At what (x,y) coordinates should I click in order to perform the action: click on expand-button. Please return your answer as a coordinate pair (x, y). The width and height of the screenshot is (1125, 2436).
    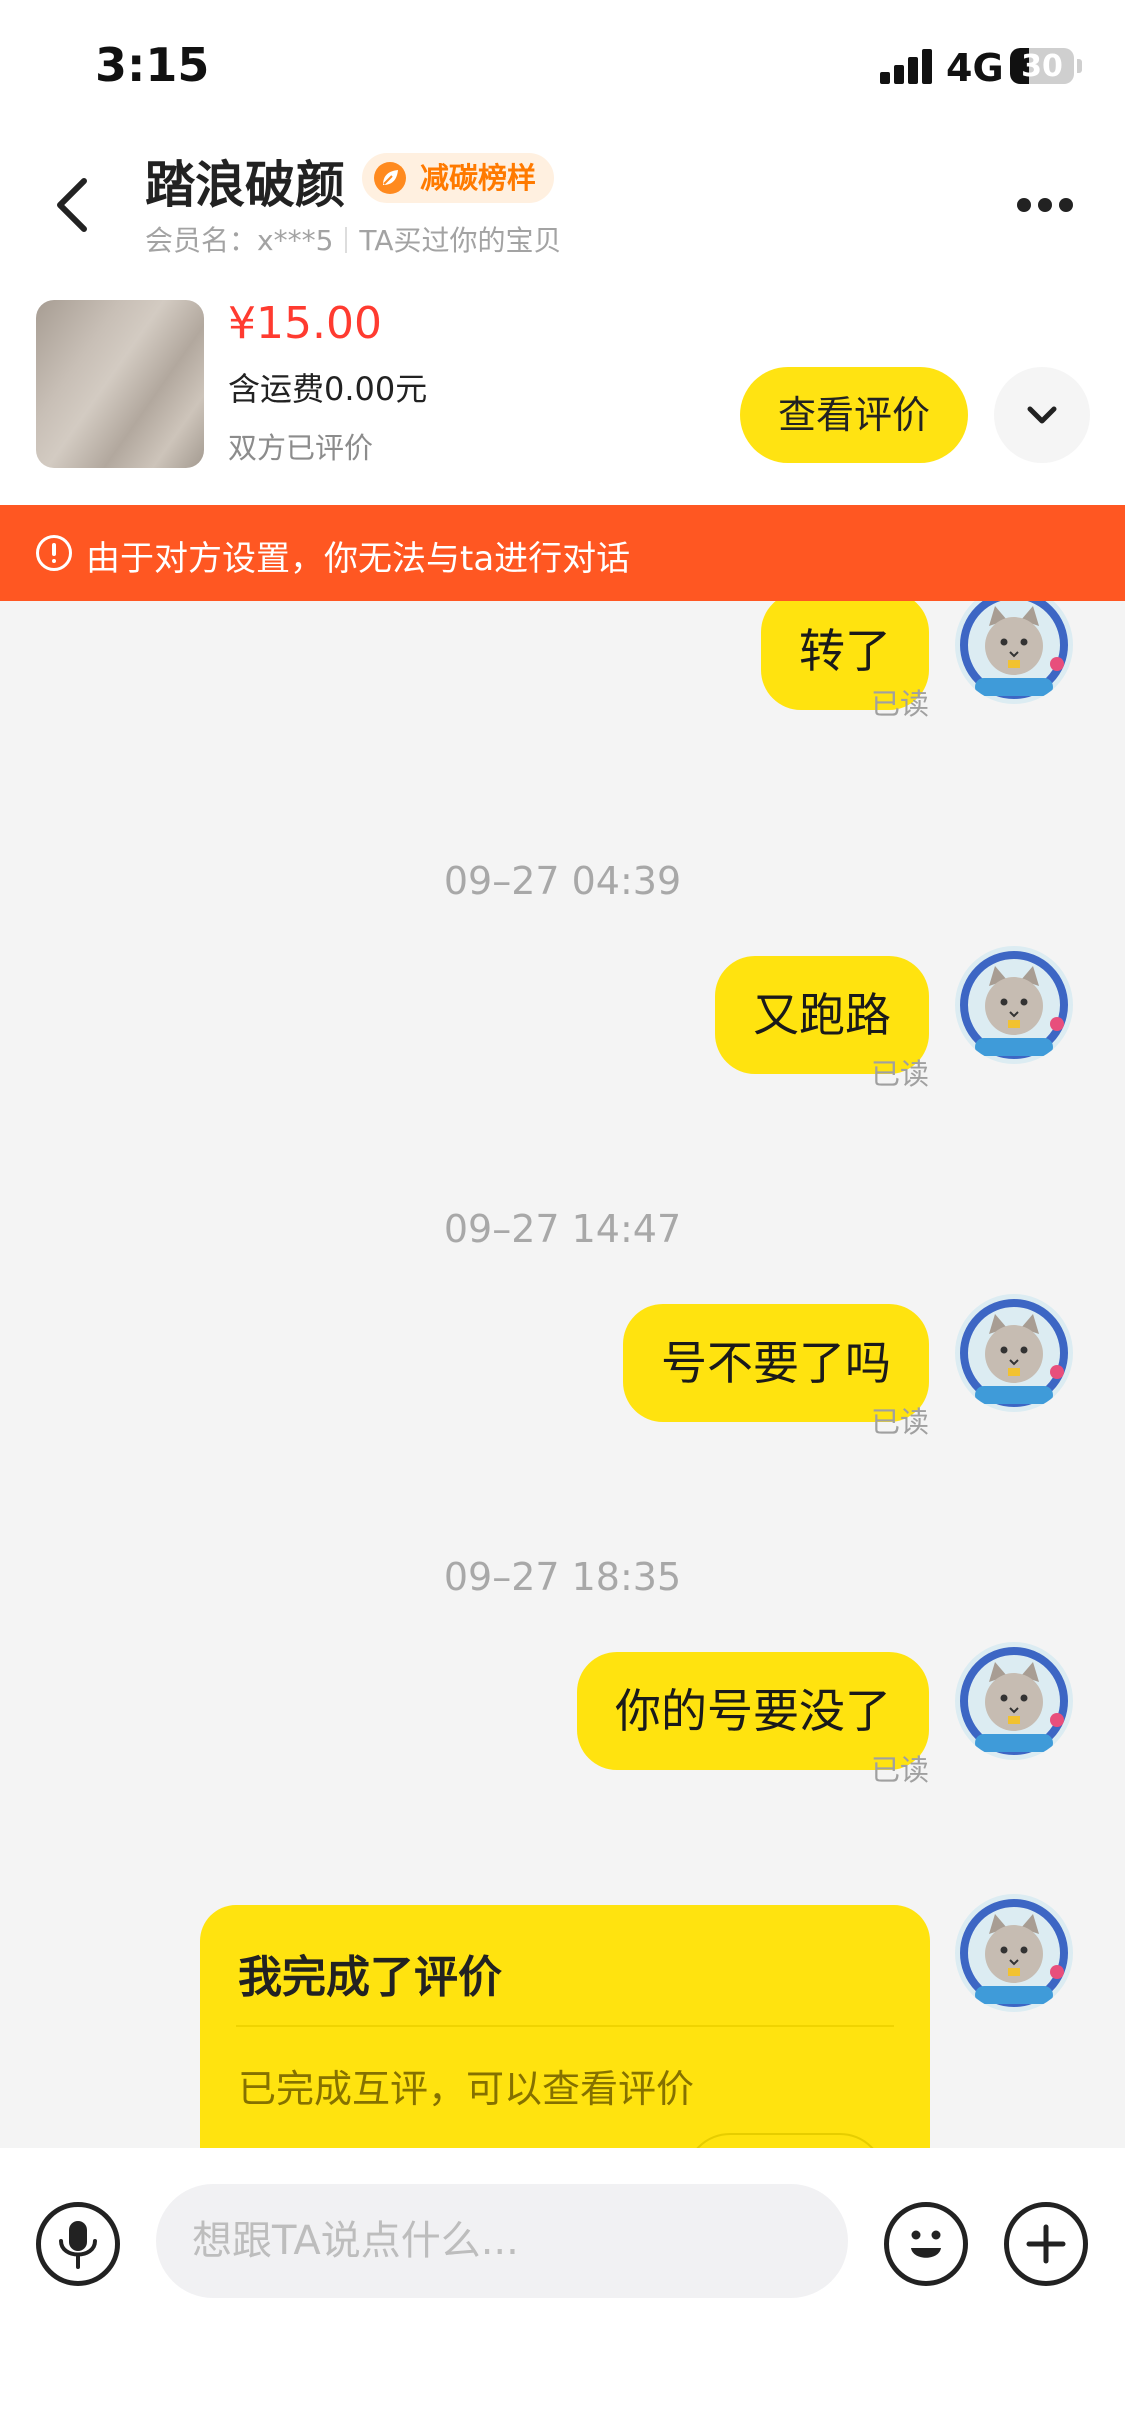
    Looking at the image, I should click on (1042, 415).